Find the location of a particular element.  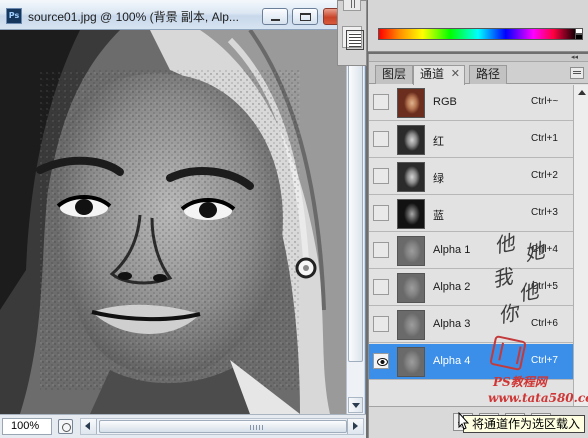

channel-name: Alpha 4 is located at coordinates (452, 361).